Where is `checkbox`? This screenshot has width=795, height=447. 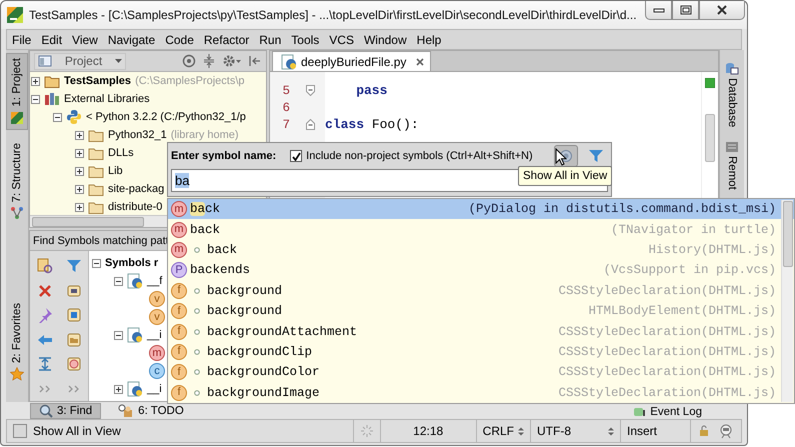
checkbox is located at coordinates (296, 156).